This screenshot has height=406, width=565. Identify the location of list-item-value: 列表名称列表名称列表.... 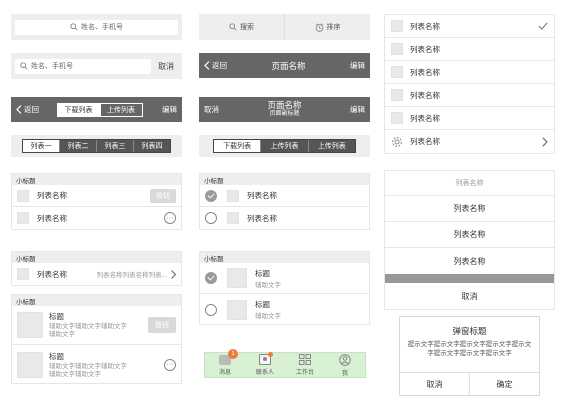
(131, 275).